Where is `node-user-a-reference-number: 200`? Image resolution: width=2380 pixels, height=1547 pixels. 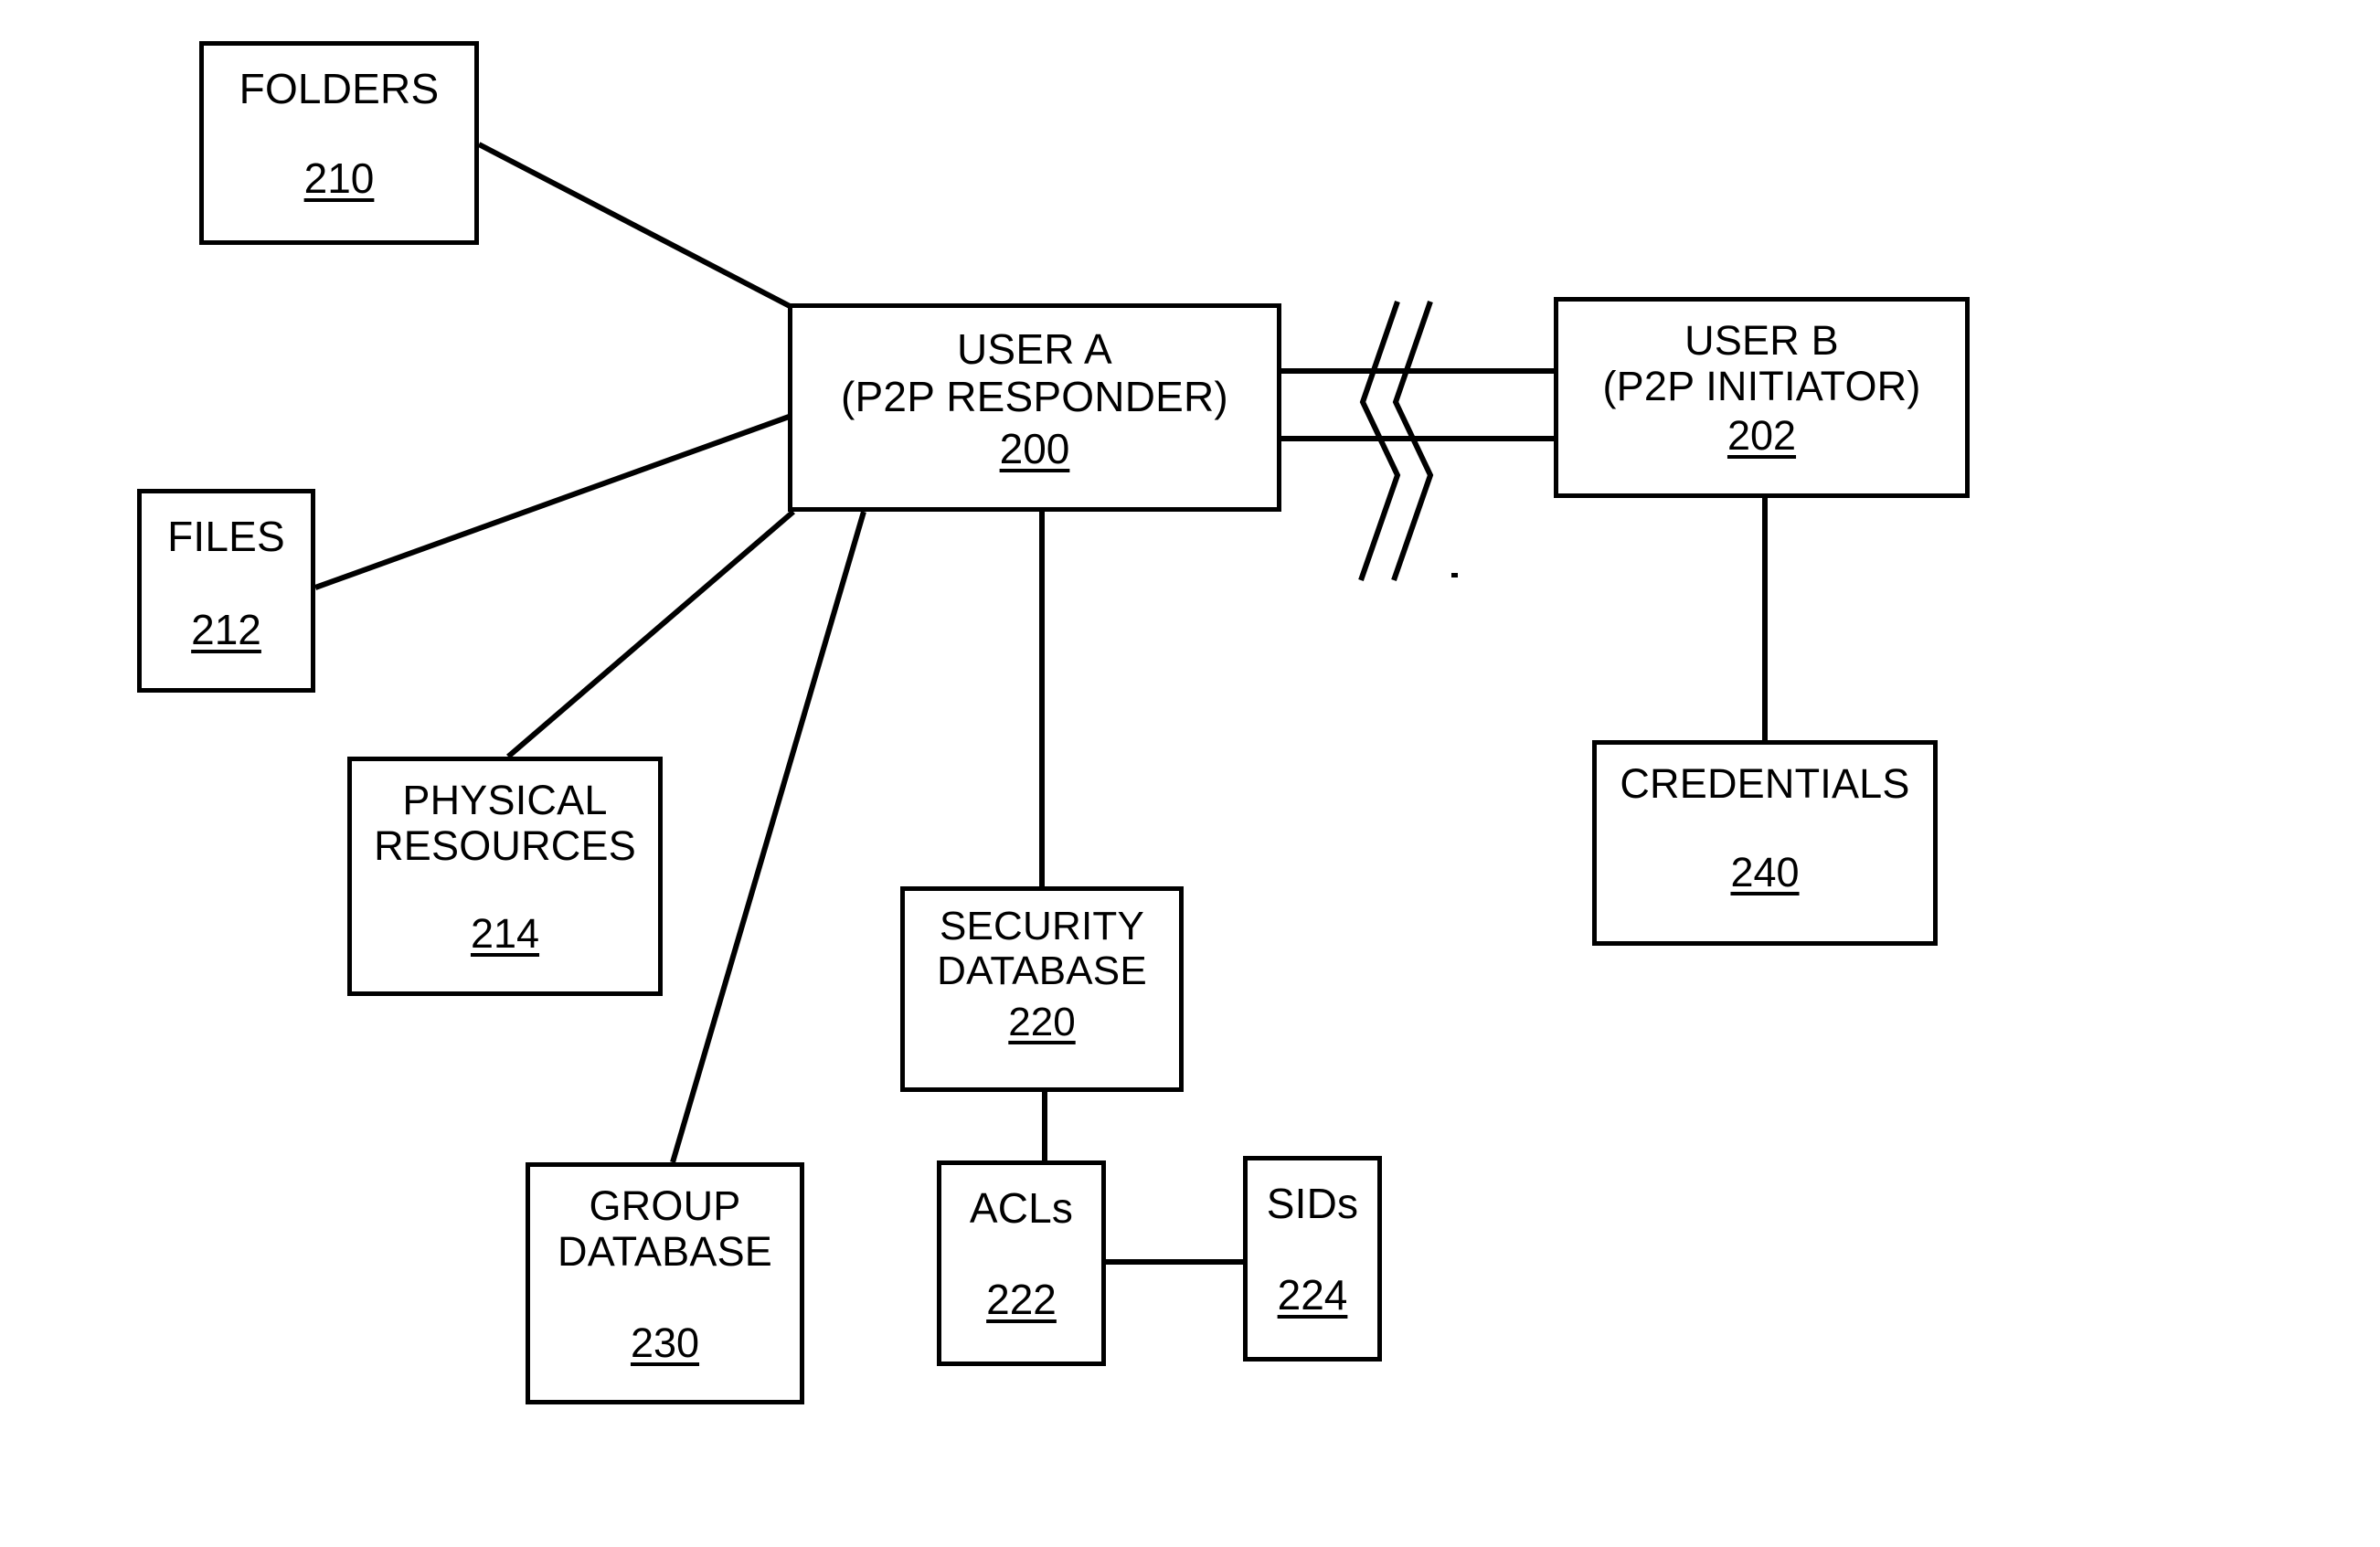 node-user-a-reference-number: 200 is located at coordinates (1034, 449).